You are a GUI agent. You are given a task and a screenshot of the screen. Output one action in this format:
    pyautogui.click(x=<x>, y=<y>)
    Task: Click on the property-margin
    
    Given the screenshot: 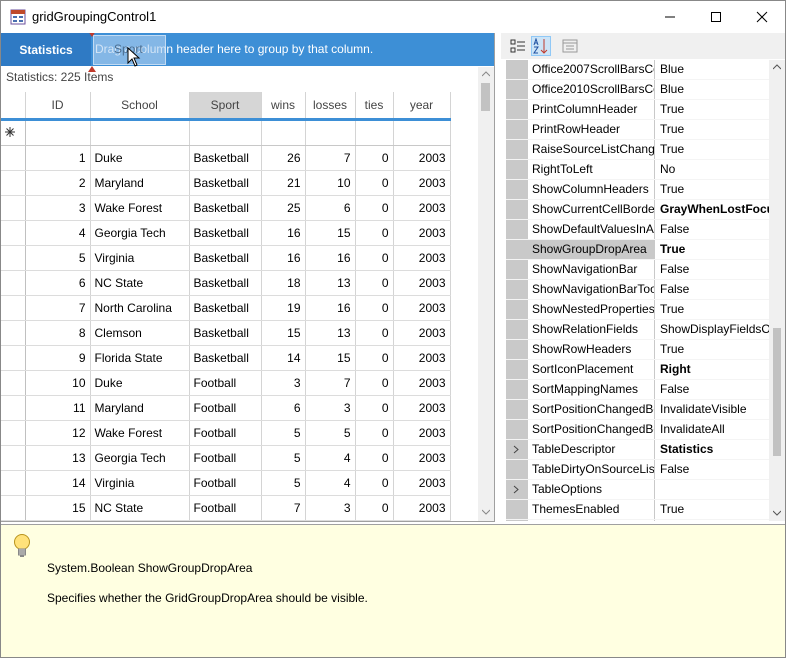 What is the action you would take?
    pyautogui.click(x=517, y=489)
    